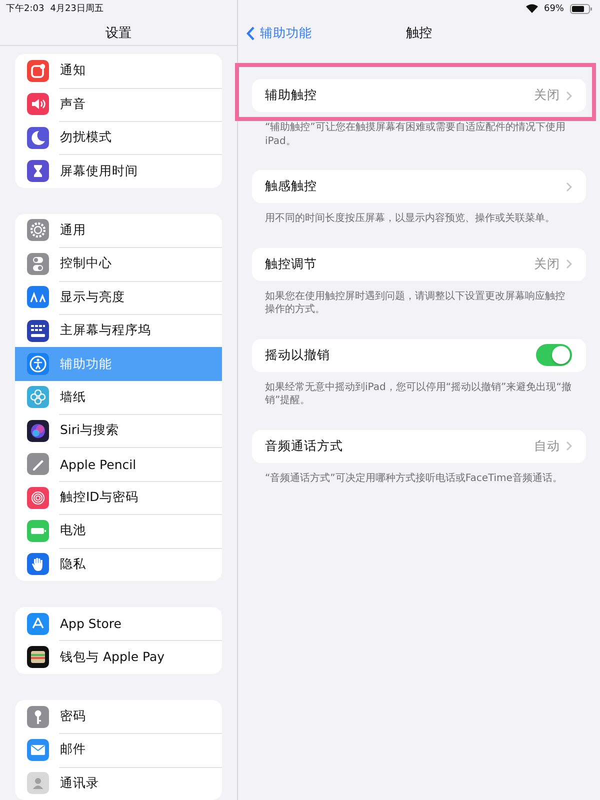  Describe the element at coordinates (118, 623) in the screenshot. I see `settings-item: App Store` at that location.